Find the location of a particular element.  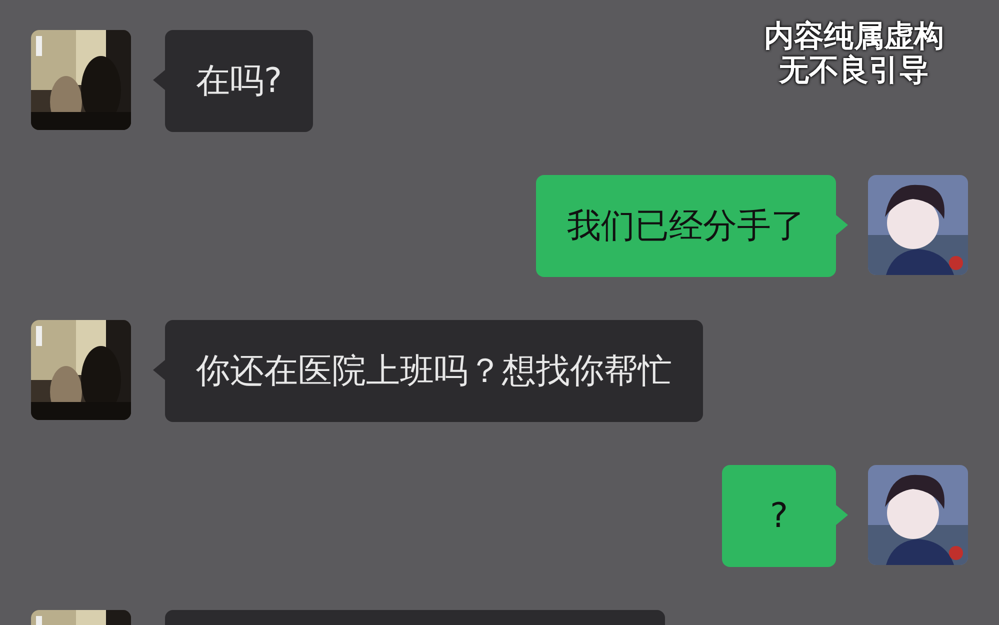

message-bubble: 在吗? is located at coordinates (239, 81).